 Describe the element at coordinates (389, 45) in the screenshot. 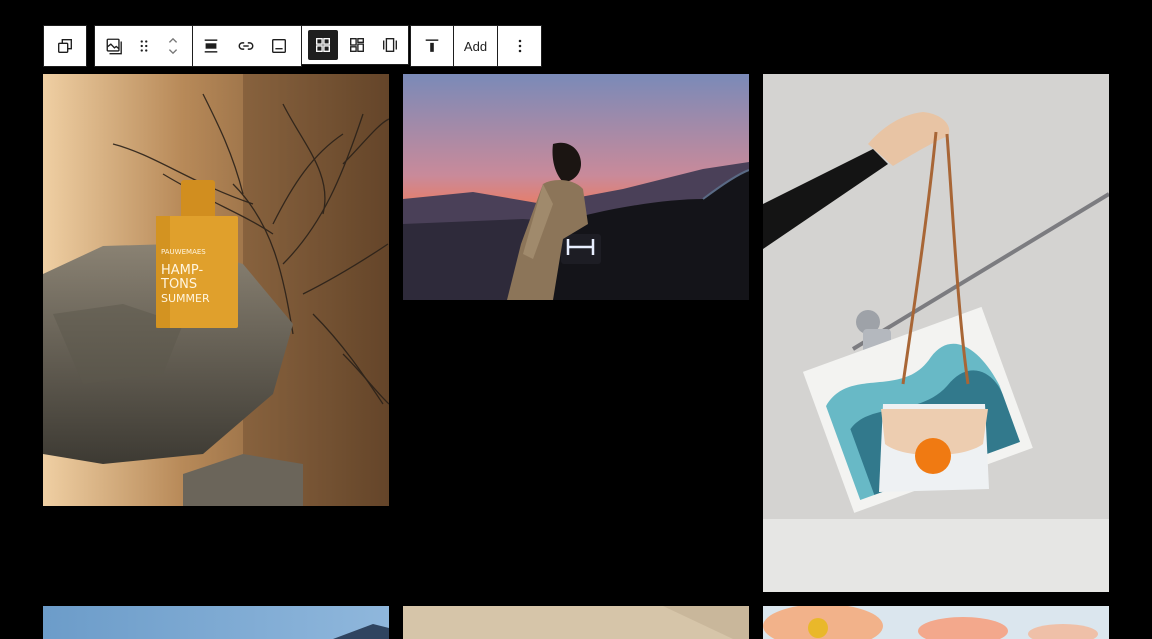

I see `carousel-layout-icon` at that location.